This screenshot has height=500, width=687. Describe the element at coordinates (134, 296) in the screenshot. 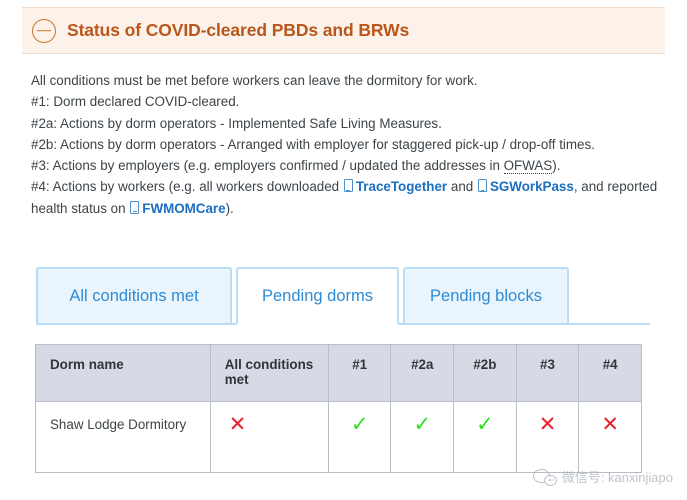

I see `tab-all-conditions-met: All conditions met` at that location.